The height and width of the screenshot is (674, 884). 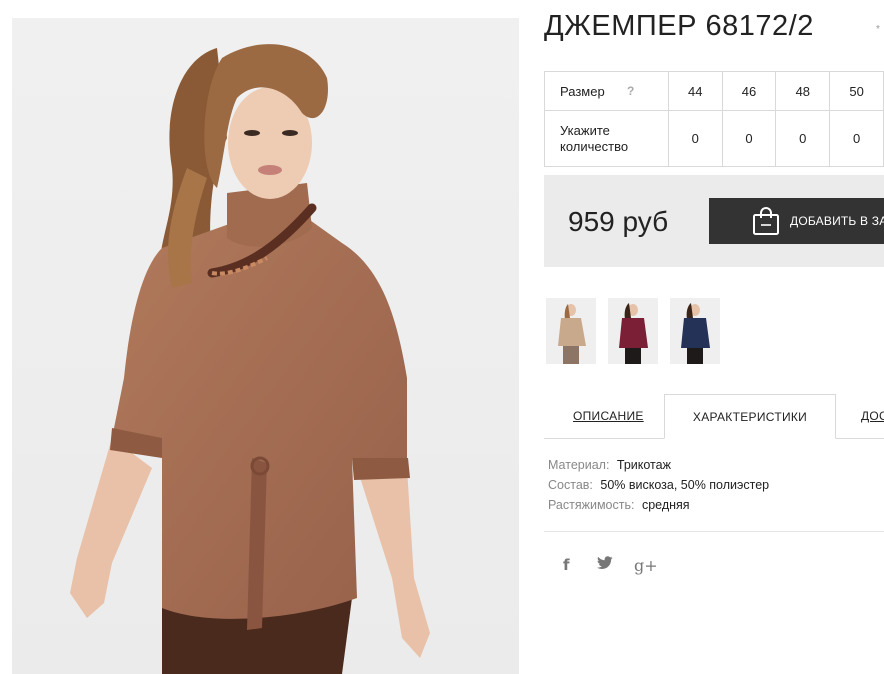 I want to click on shopping-bag-icon, so click(x=766, y=223).